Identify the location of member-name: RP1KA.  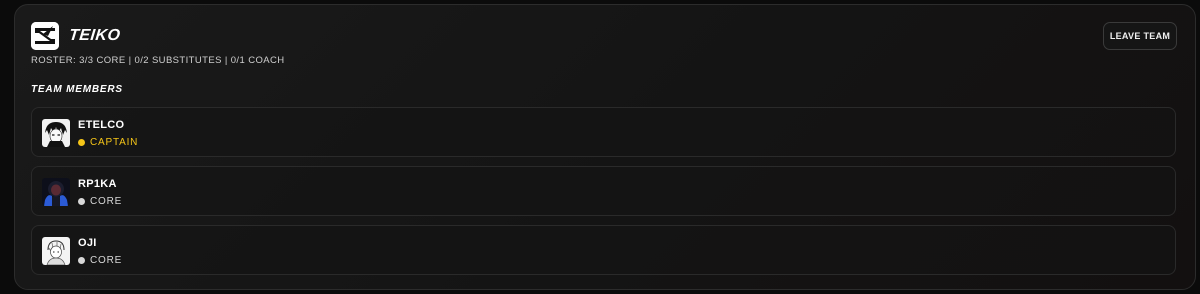
(97, 184).